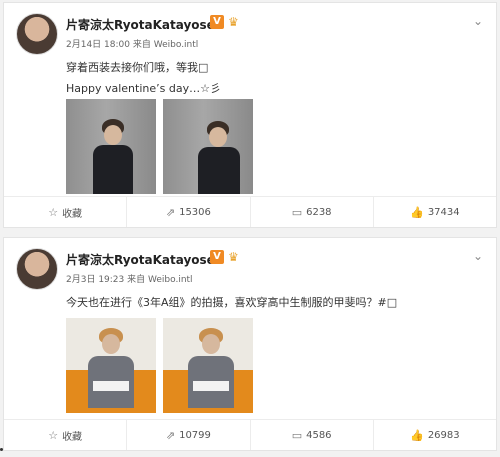 Image resolution: width=500 pixels, height=457 pixels. Describe the element at coordinates (319, 212) in the screenshot. I see `comment-count: 6238` at that location.